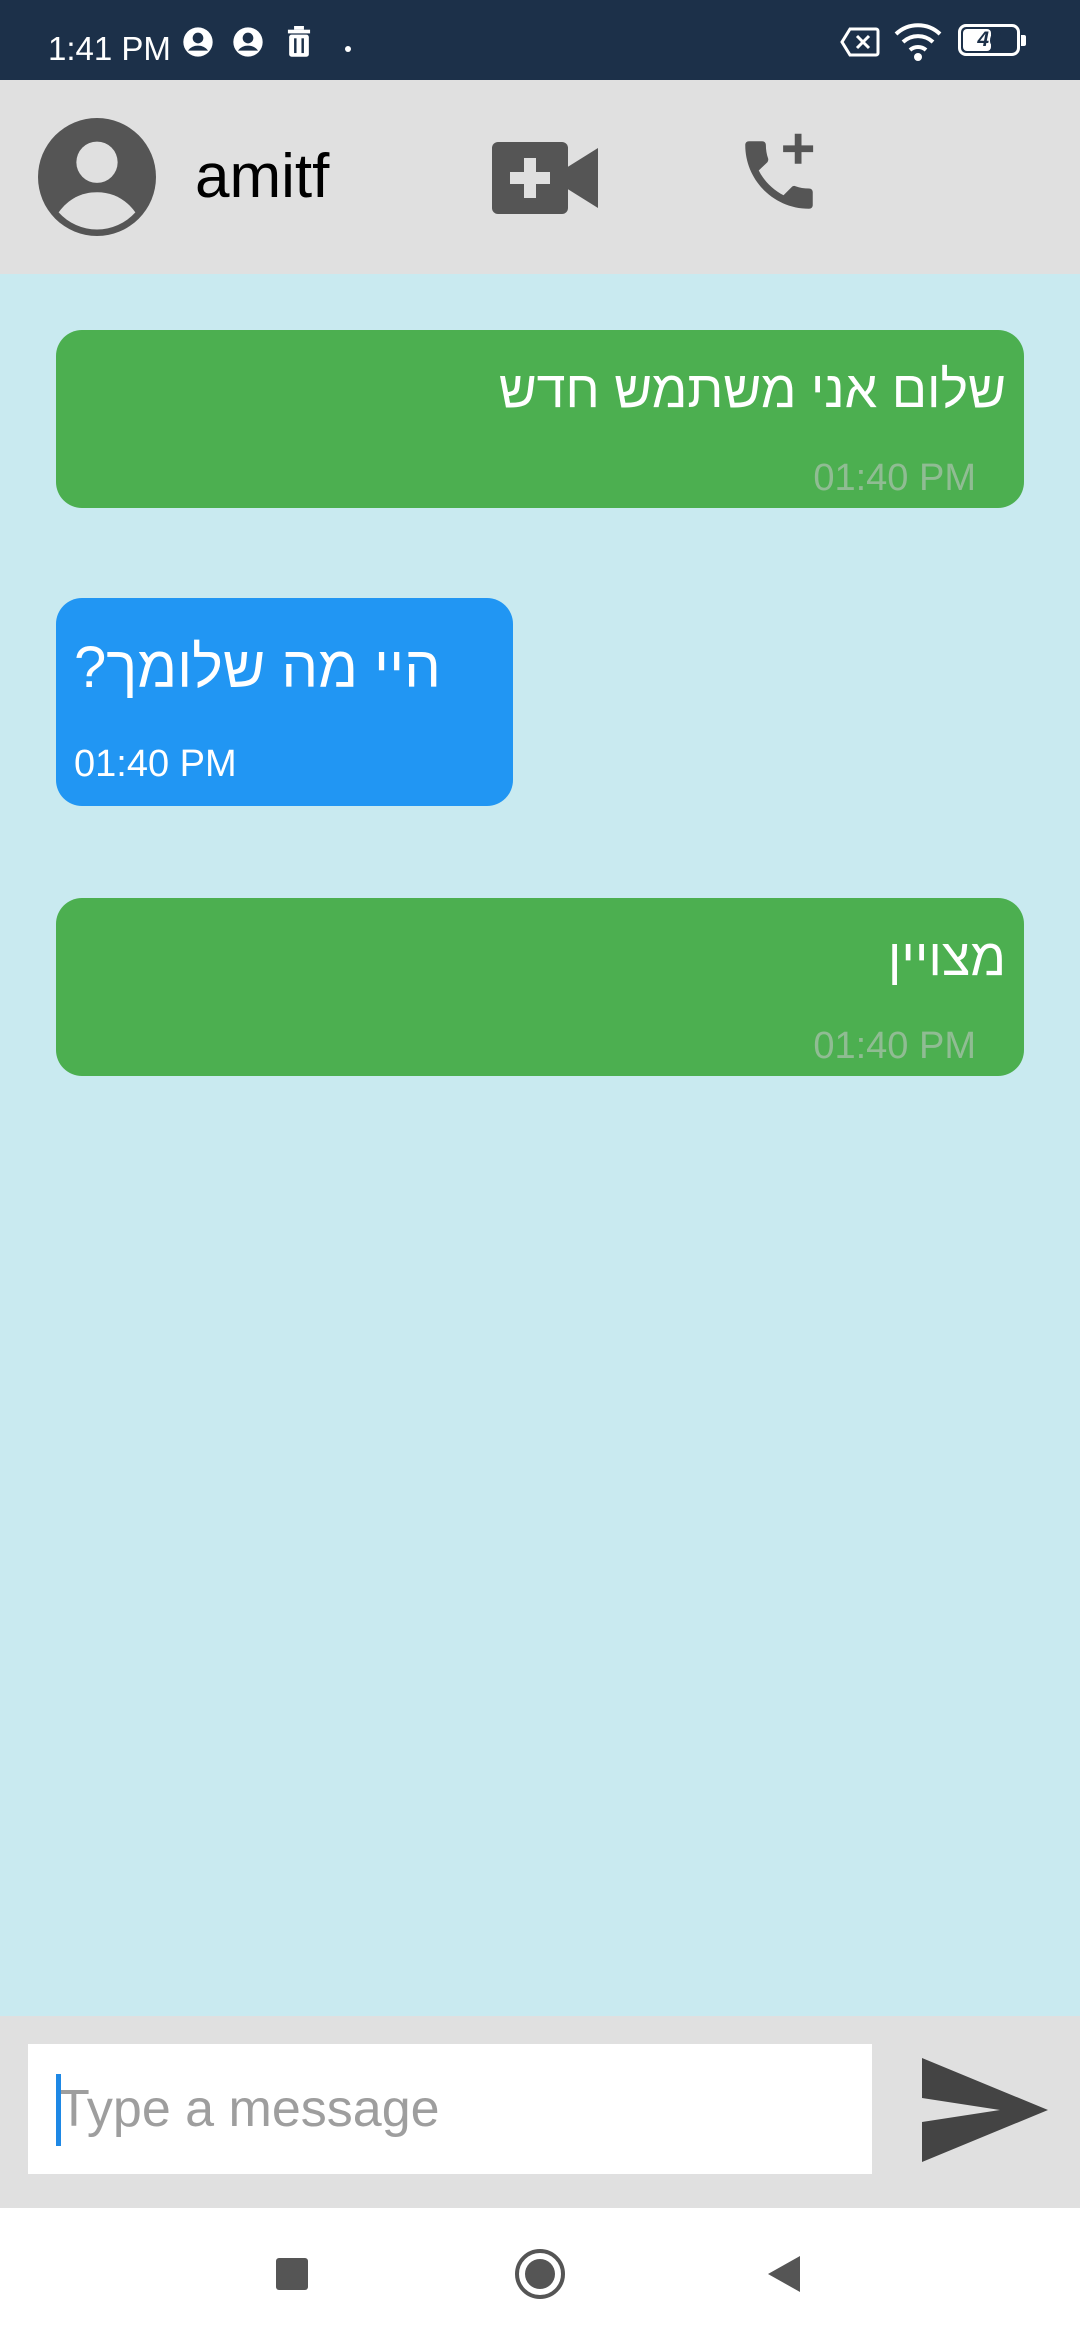 This screenshot has width=1080, height=2340. Describe the element at coordinates (779, 175) in the screenshot. I see `add-call-icon` at that location.